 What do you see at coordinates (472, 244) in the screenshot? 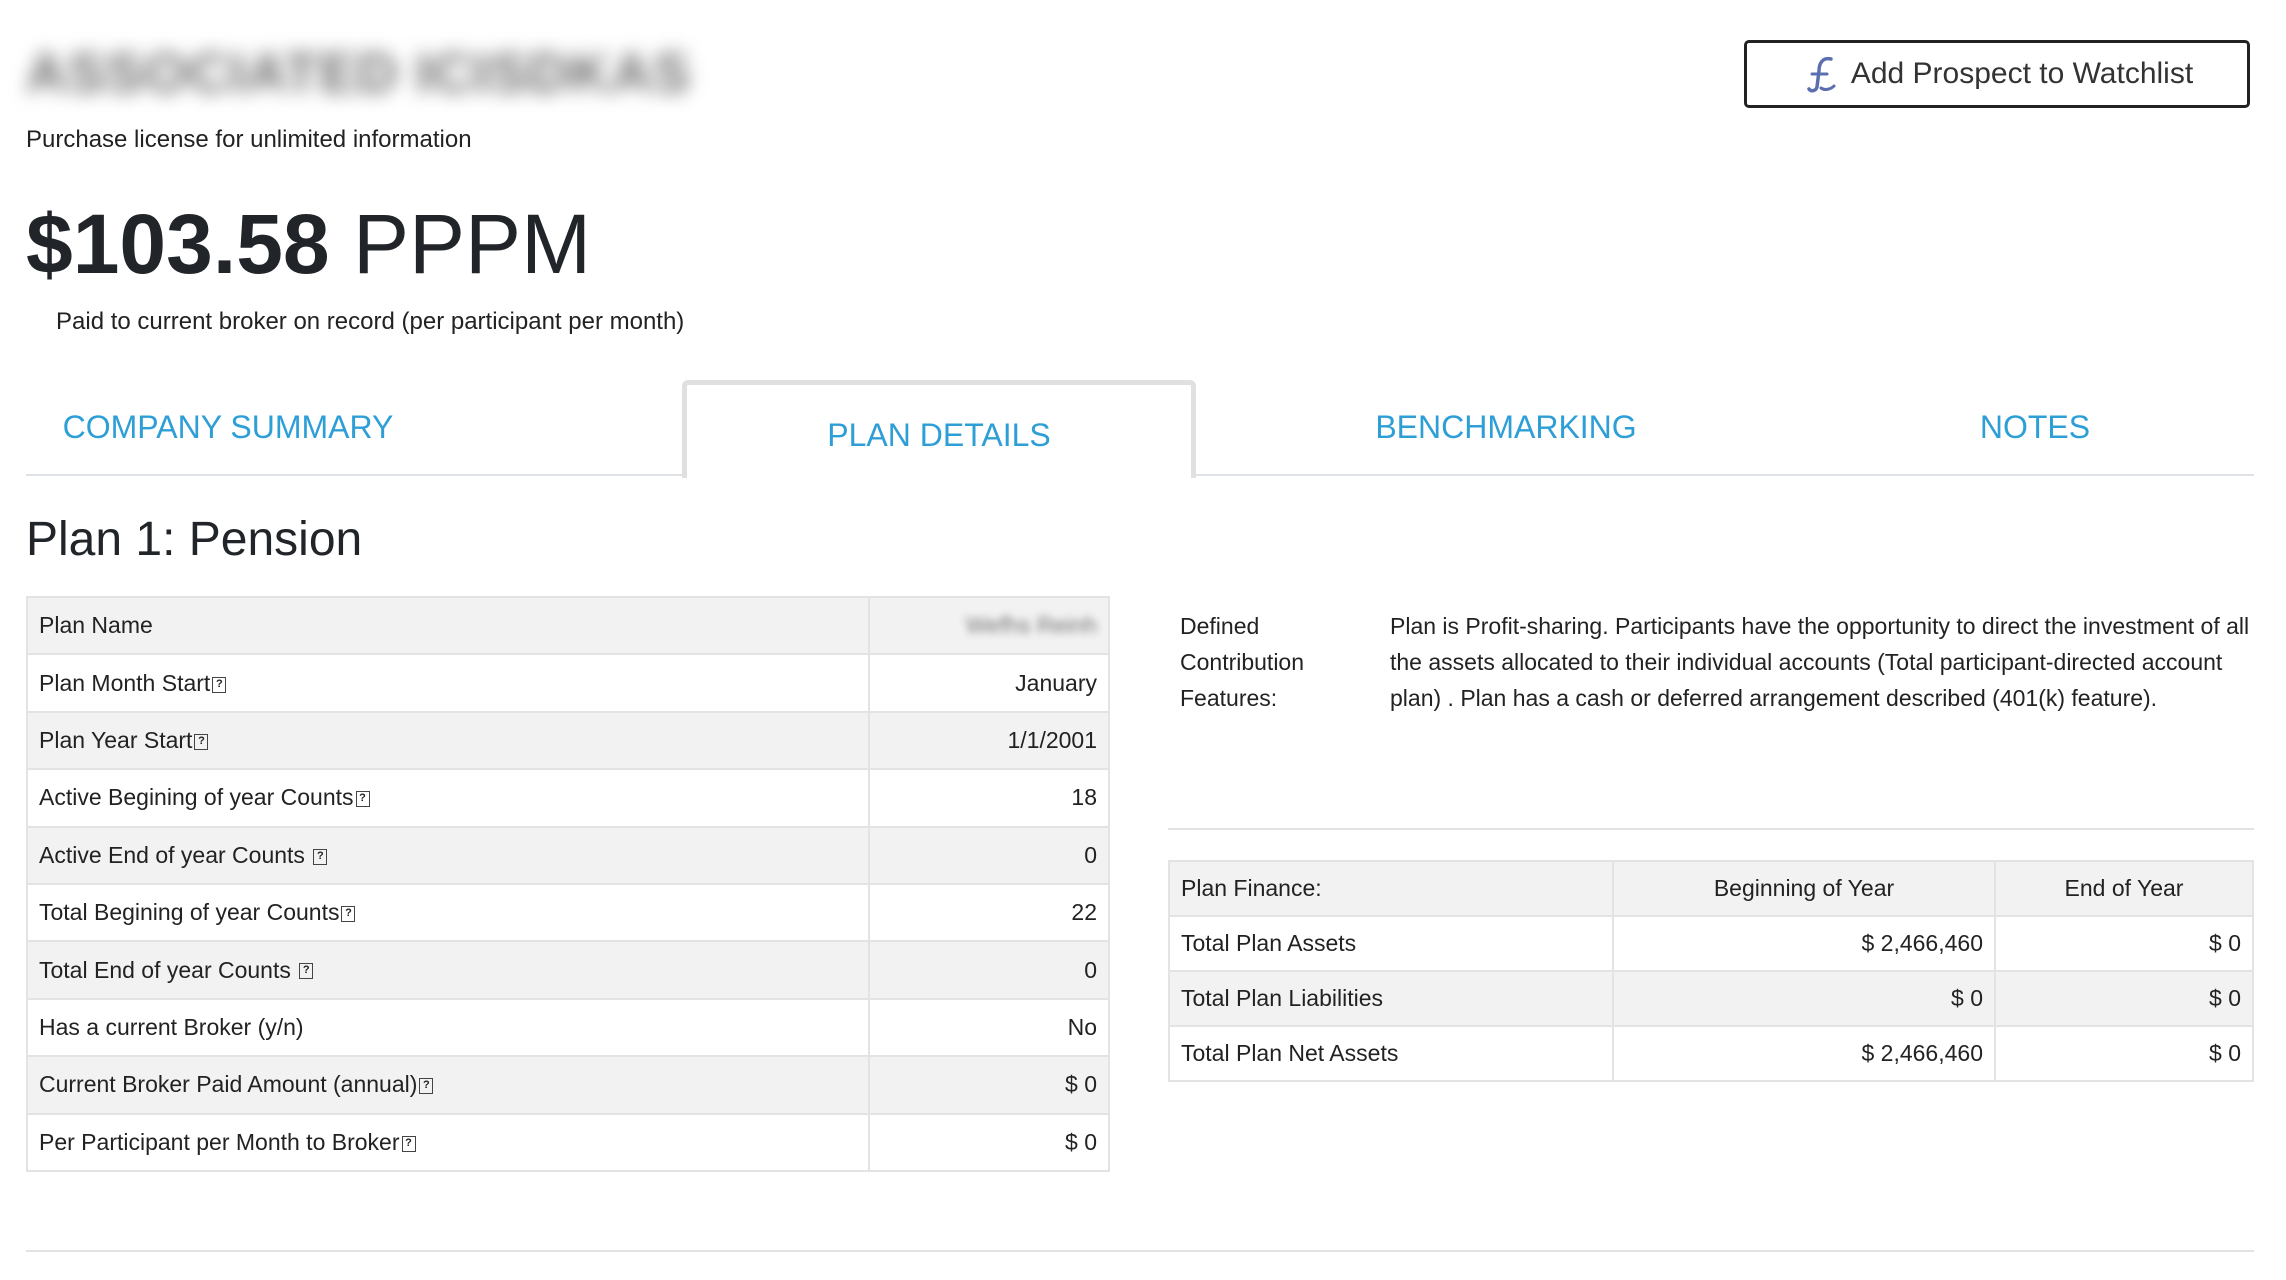
I see `pppm-unit: PPPM` at bounding box center [472, 244].